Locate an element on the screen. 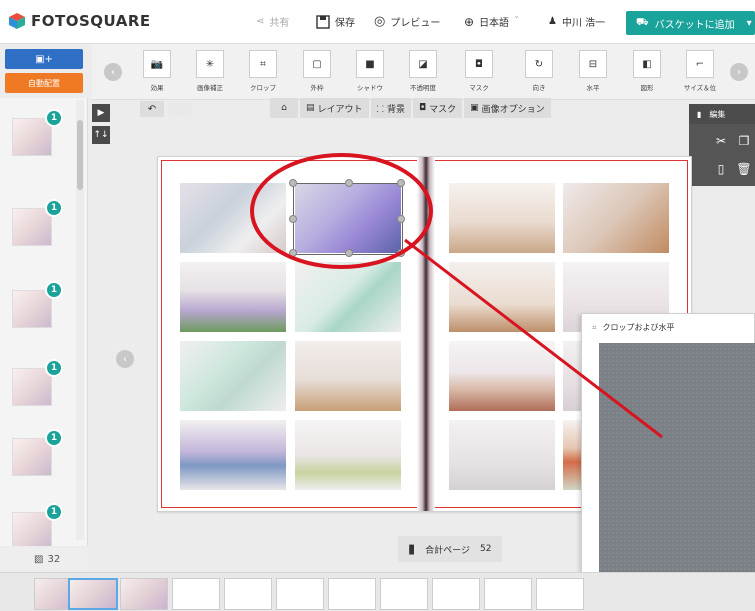 This screenshot has height=611, width=755. pages-icon: ▮ is located at coordinates (412, 549).